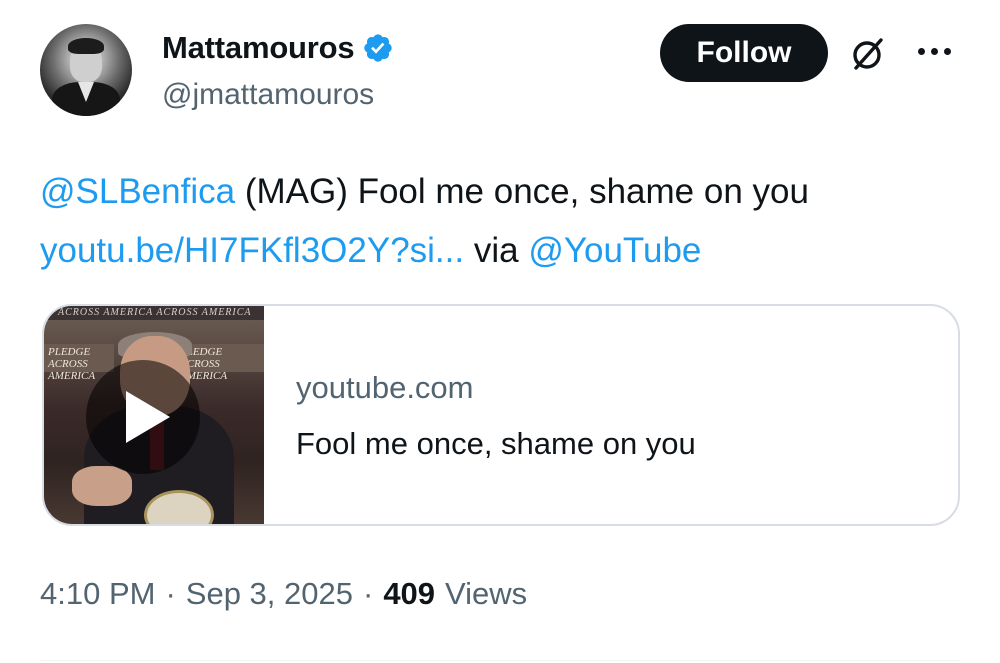 The height and width of the screenshot is (663, 1000). What do you see at coordinates (614, 250) in the screenshot?
I see `mention-link-youtube: @YouTube` at bounding box center [614, 250].